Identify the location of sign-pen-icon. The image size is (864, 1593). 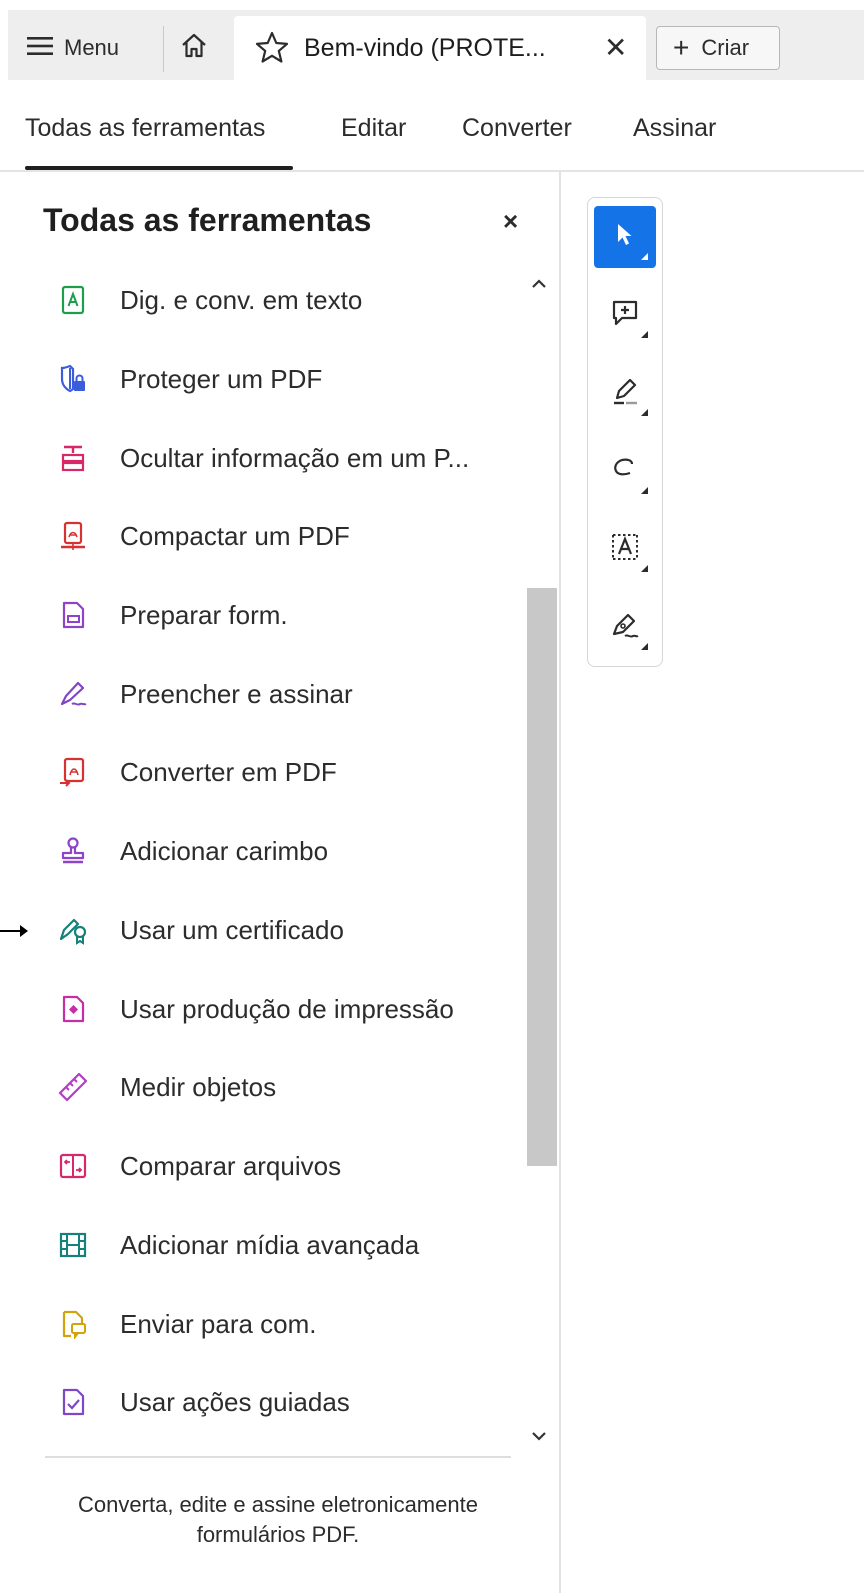
(625, 627).